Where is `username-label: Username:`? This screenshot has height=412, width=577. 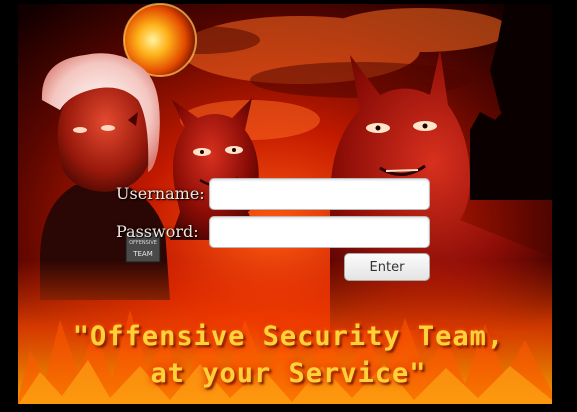
username-label: Username: is located at coordinates (160, 193).